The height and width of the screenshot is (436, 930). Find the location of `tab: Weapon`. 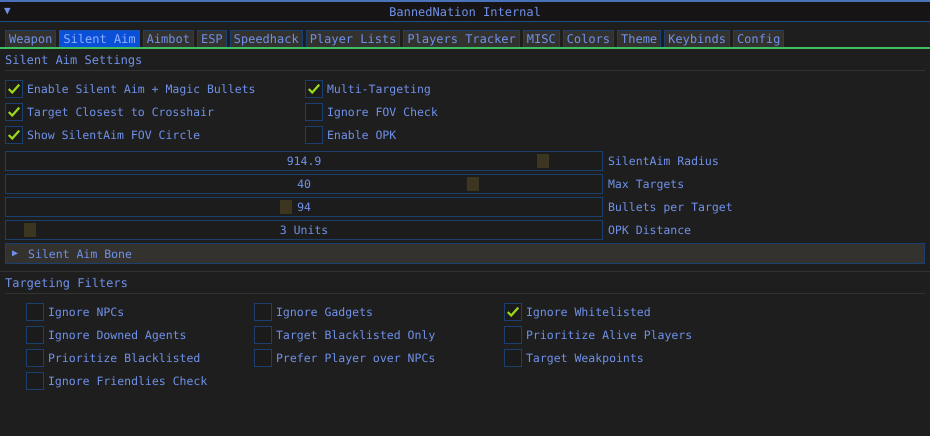

tab: Weapon is located at coordinates (30, 38).